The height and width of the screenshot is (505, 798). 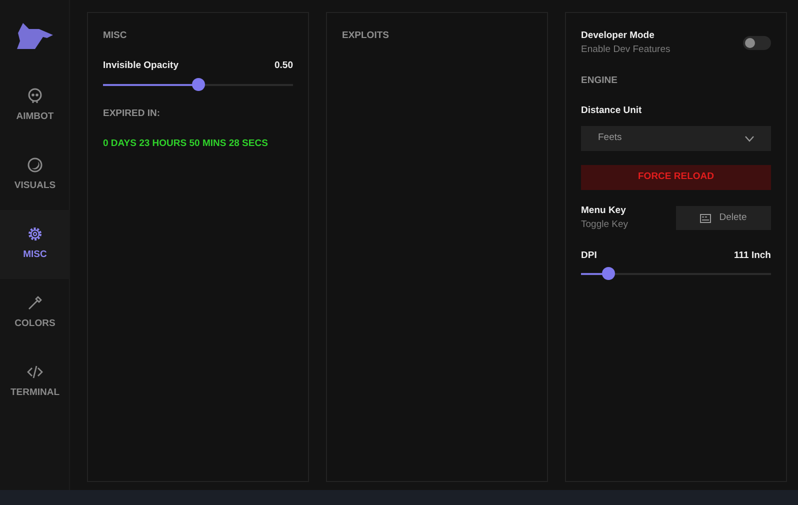 What do you see at coordinates (35, 372) in the screenshot?
I see `code-icon` at bounding box center [35, 372].